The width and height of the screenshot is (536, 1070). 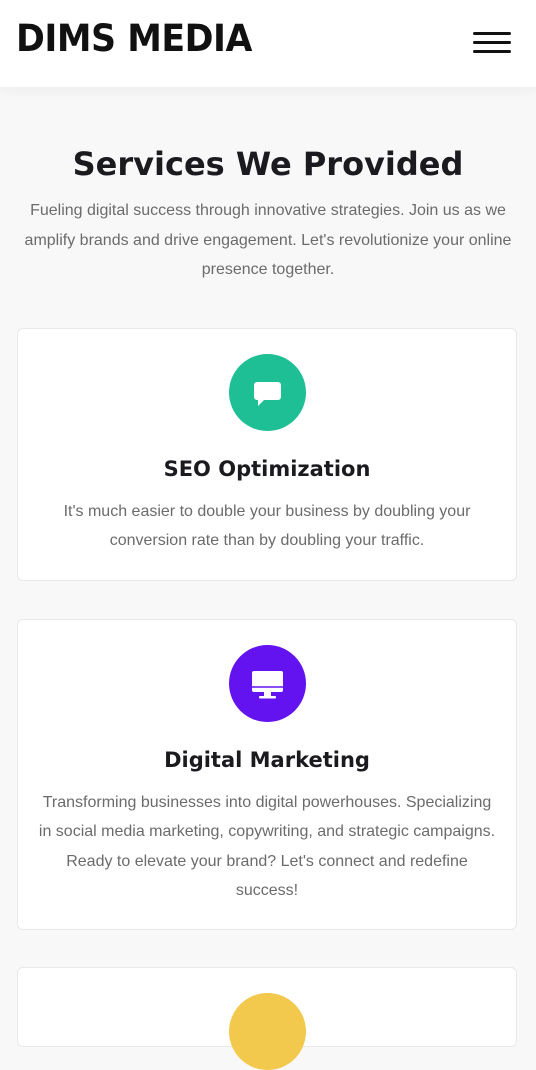 What do you see at coordinates (267, 392) in the screenshot?
I see `chat-bubble-icon` at bounding box center [267, 392].